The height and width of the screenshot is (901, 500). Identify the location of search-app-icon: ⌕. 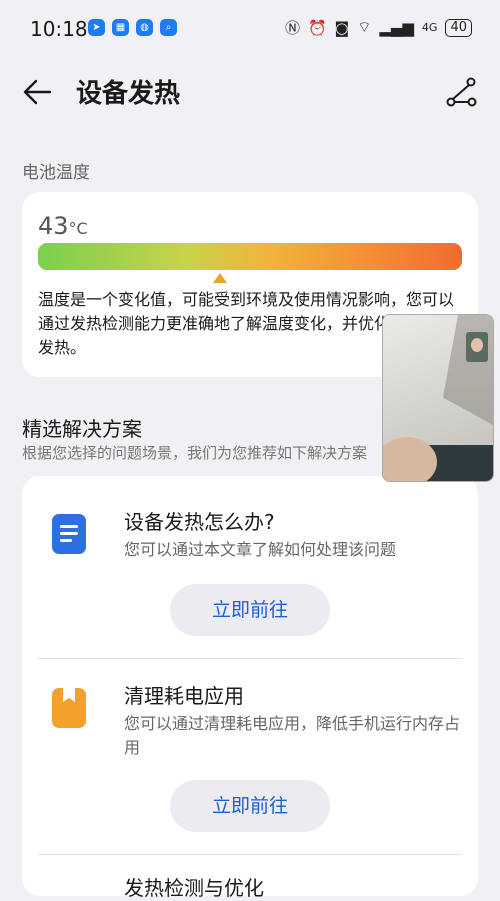
(168, 27).